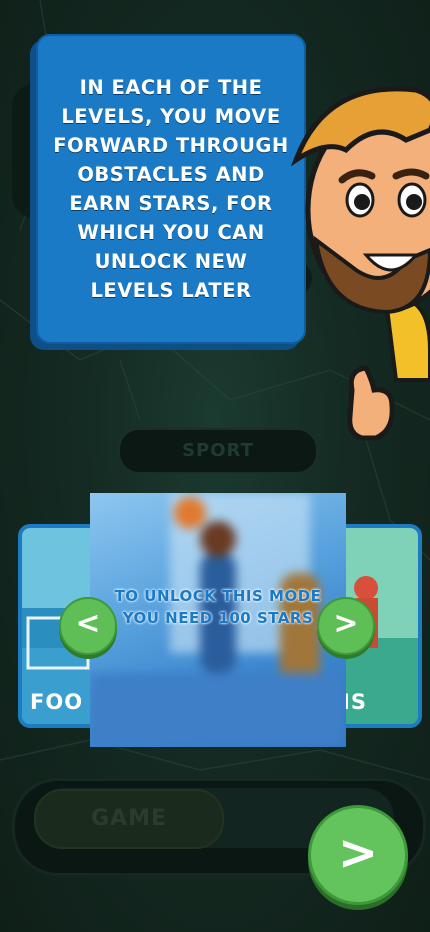 This screenshot has height=932, width=430. I want to click on locked-mode-message: TO UNLOCK THIS MODE YOU NEED 100 STARS, so click(218, 607).